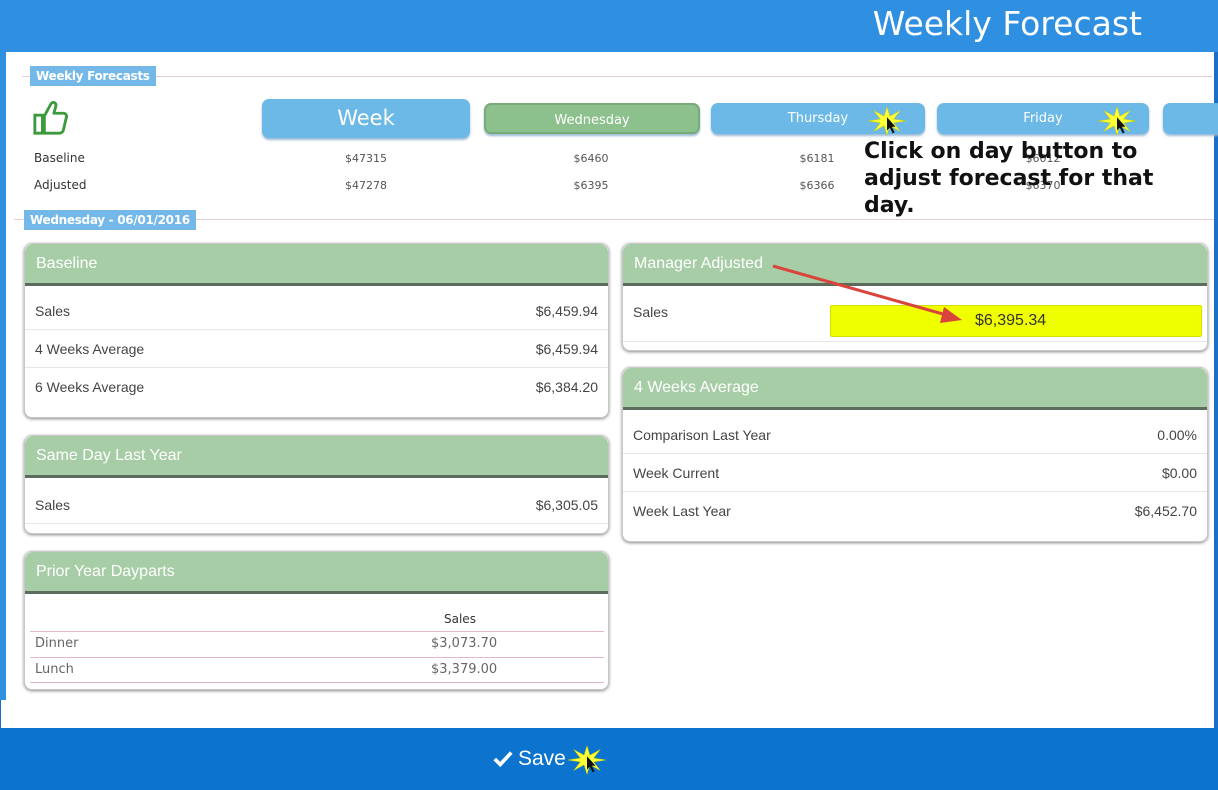  What do you see at coordinates (915, 389) in the screenshot?
I see `four-weeks-panel-title: 4 Weeks Average` at bounding box center [915, 389].